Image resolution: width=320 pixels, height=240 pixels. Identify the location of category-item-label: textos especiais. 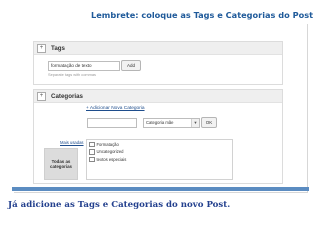
(111, 159).